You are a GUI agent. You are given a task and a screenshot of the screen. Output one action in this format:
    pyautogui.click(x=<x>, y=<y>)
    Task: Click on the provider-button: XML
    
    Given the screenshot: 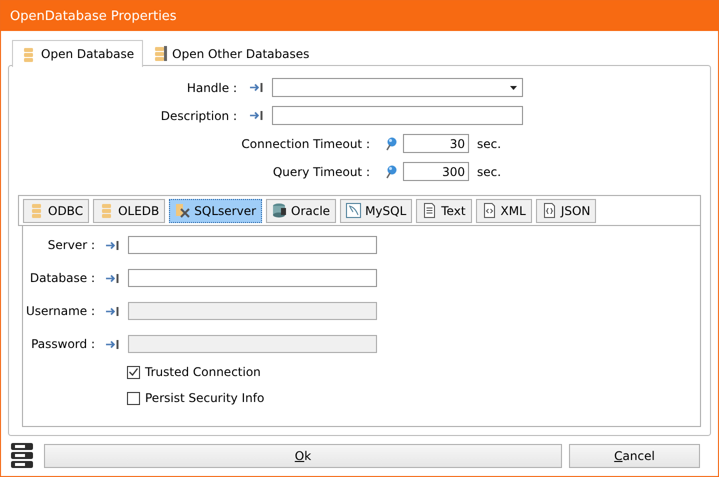 What is the action you would take?
    pyautogui.click(x=504, y=210)
    